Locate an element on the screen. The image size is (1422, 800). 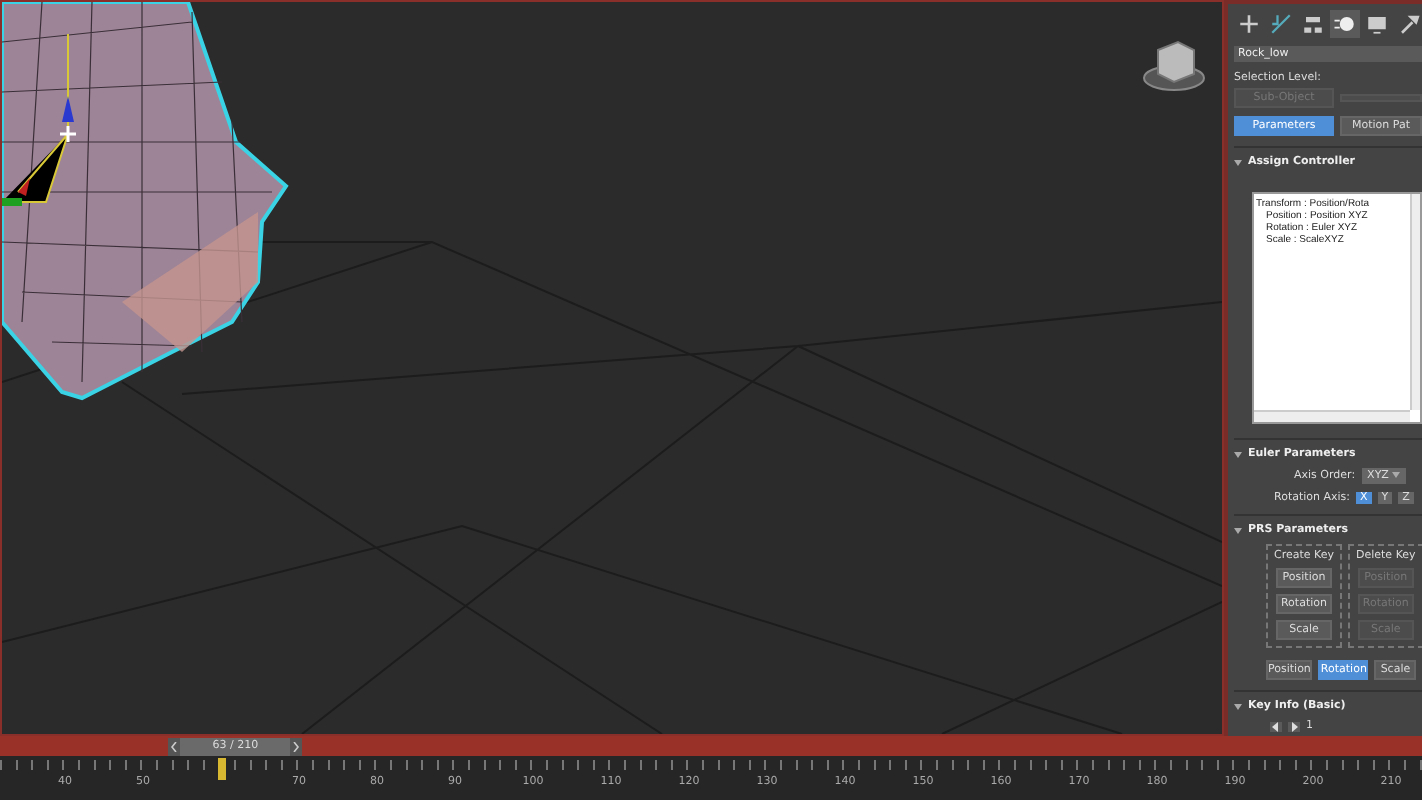
next-frame-button is located at coordinates (296, 746).